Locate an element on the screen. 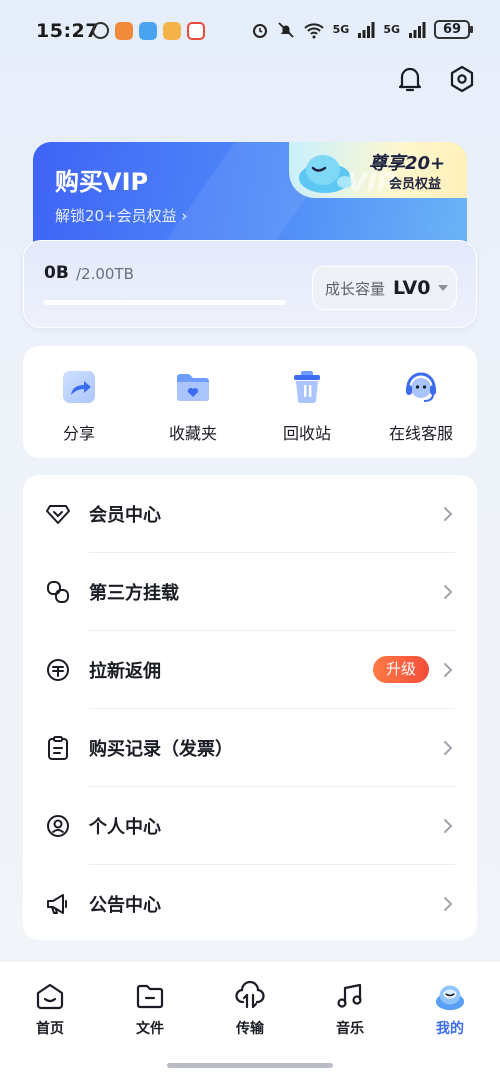 The width and height of the screenshot is (500, 1082). vip-title: 购买VIP is located at coordinates (102, 182).